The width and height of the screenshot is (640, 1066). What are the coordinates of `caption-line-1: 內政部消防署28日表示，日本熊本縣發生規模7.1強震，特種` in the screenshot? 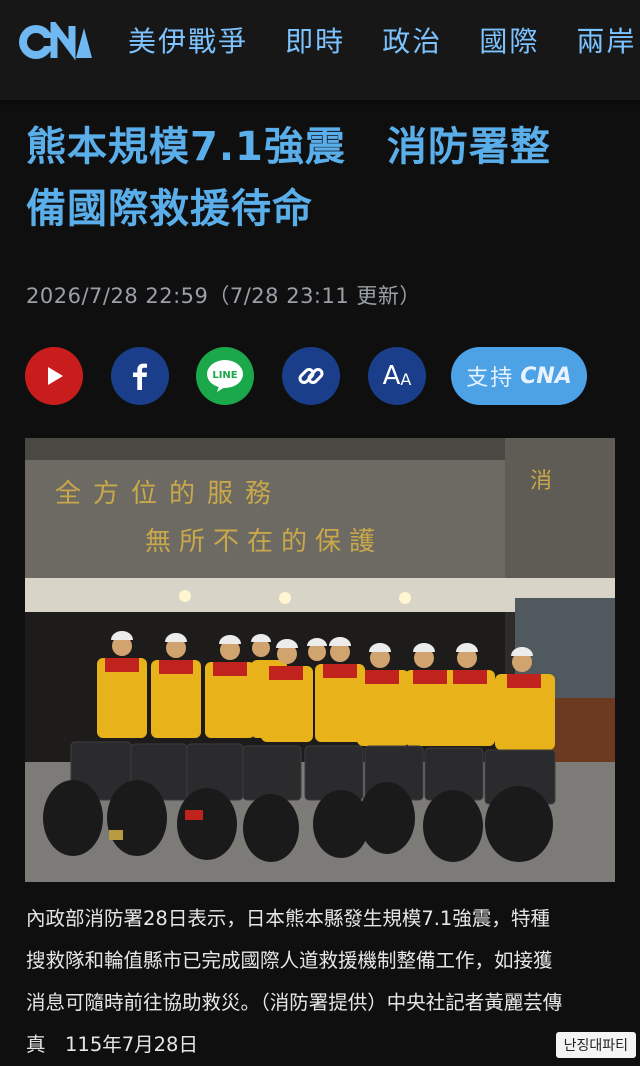 It's located at (288, 918).